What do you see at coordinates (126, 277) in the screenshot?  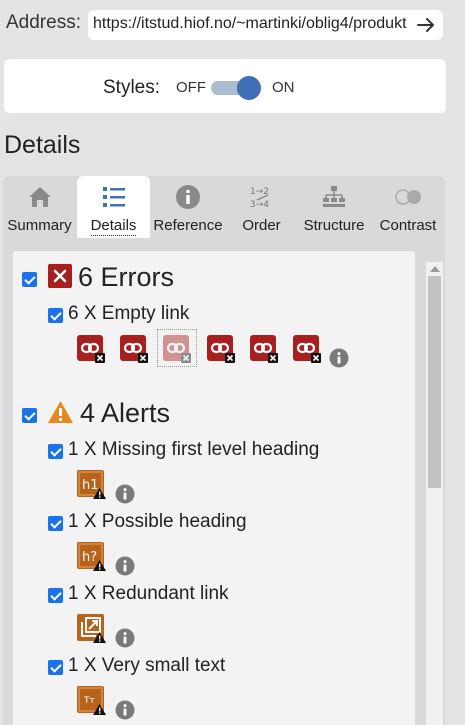 I see `errors-heading: 6 Errors` at bounding box center [126, 277].